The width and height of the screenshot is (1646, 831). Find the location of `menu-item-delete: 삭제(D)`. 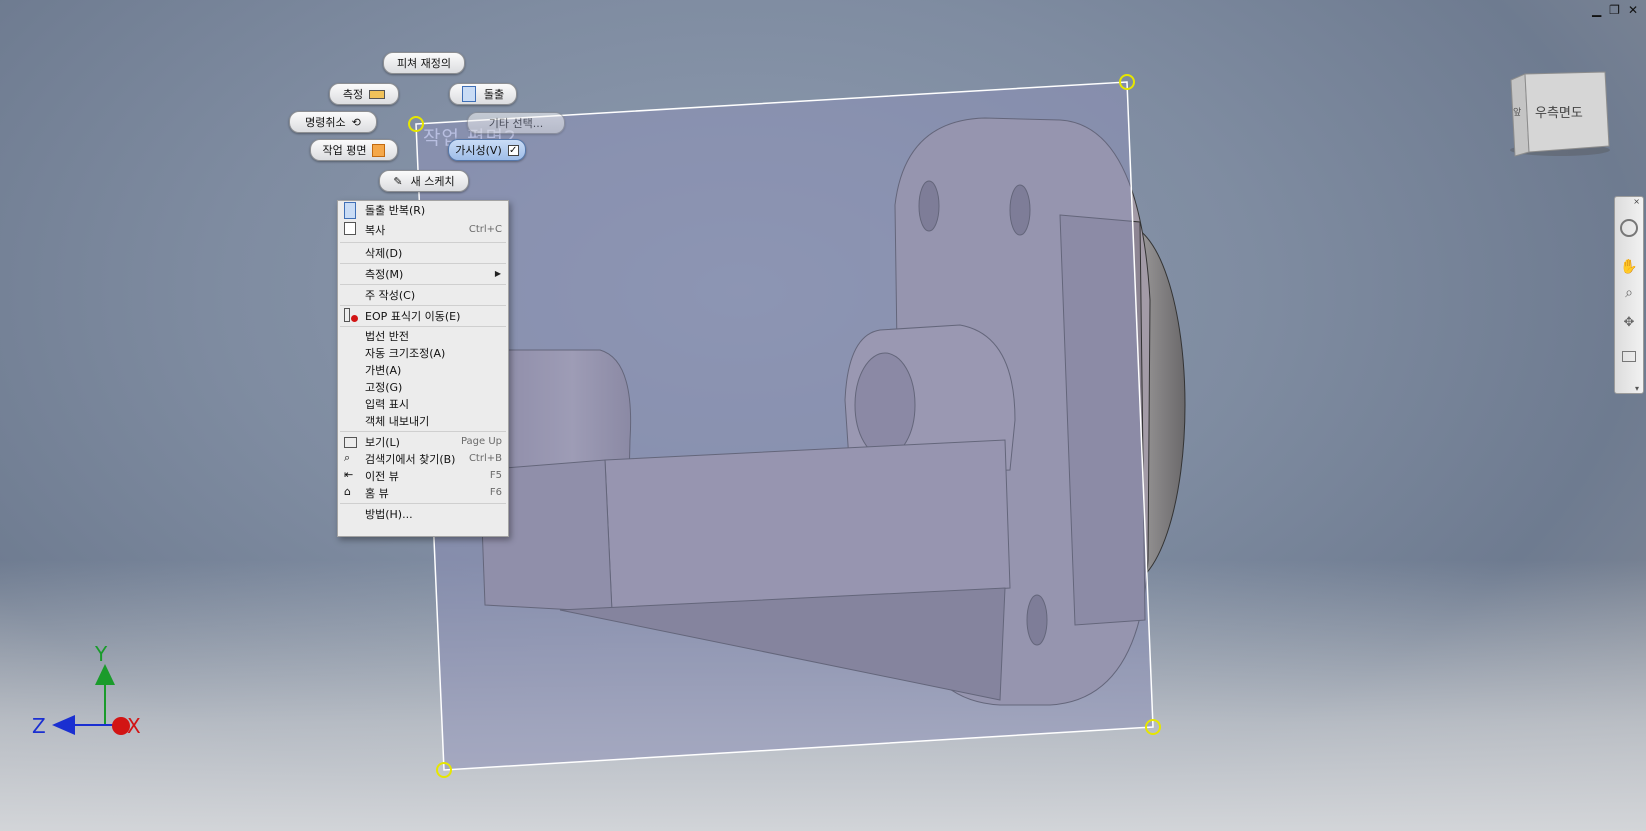

menu-item-delete: 삭제(D) is located at coordinates (423, 252).